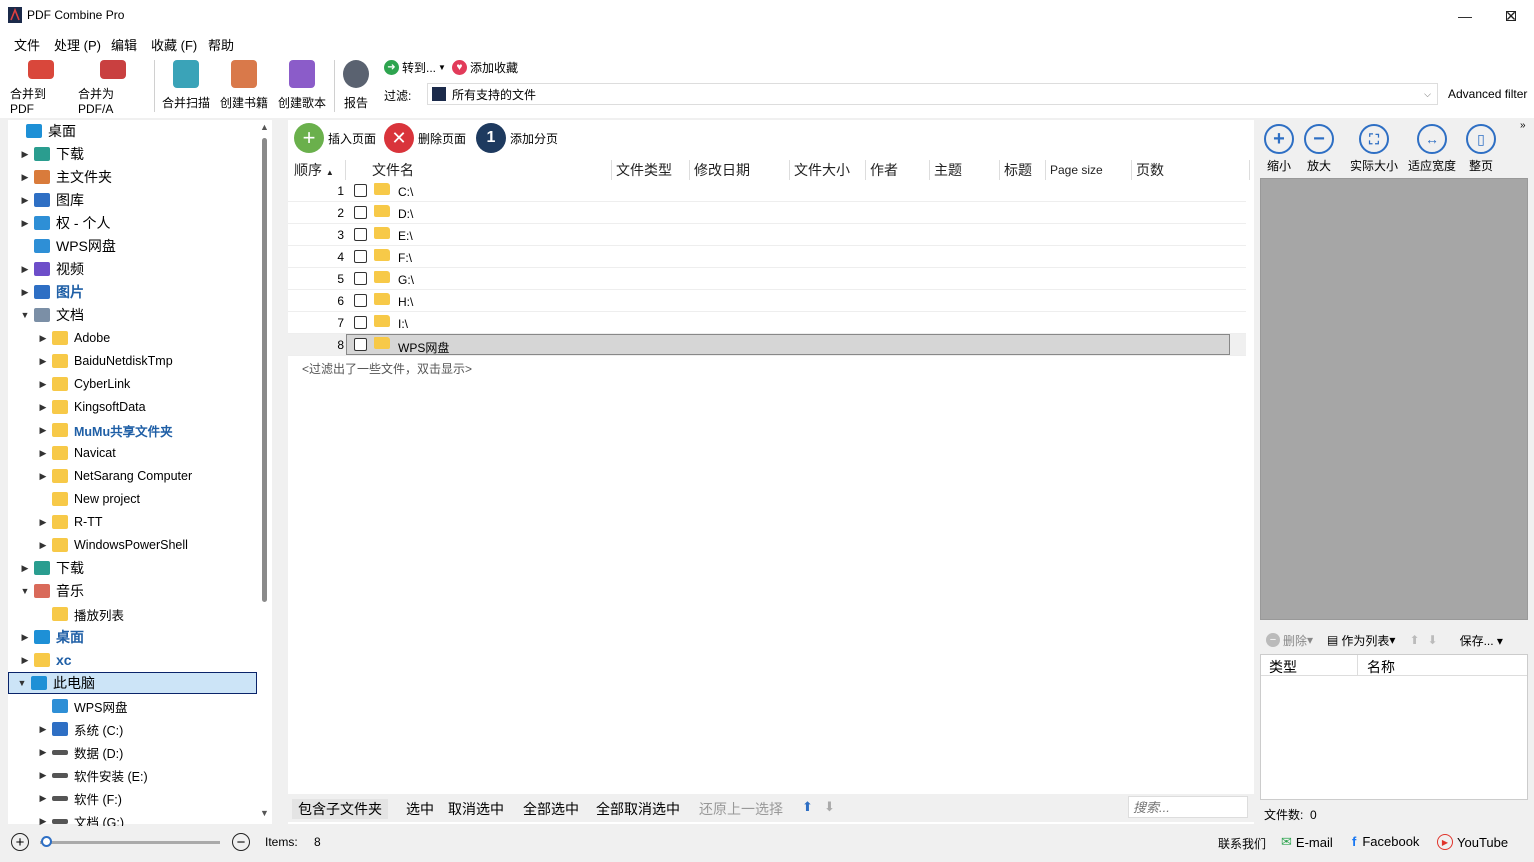 This screenshot has width=1534, height=862. I want to click on add-favorite-button: ♥ 添加收藏, so click(485, 67).